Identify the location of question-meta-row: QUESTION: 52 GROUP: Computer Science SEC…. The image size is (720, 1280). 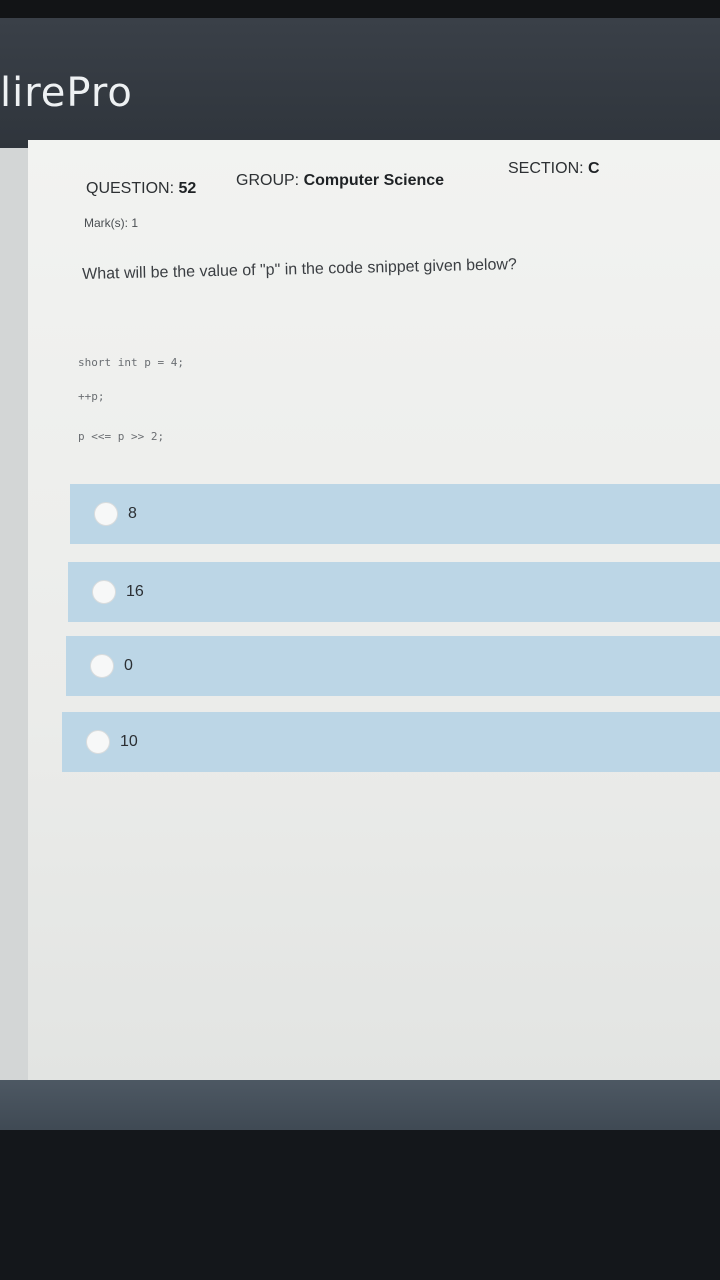
(384, 180).